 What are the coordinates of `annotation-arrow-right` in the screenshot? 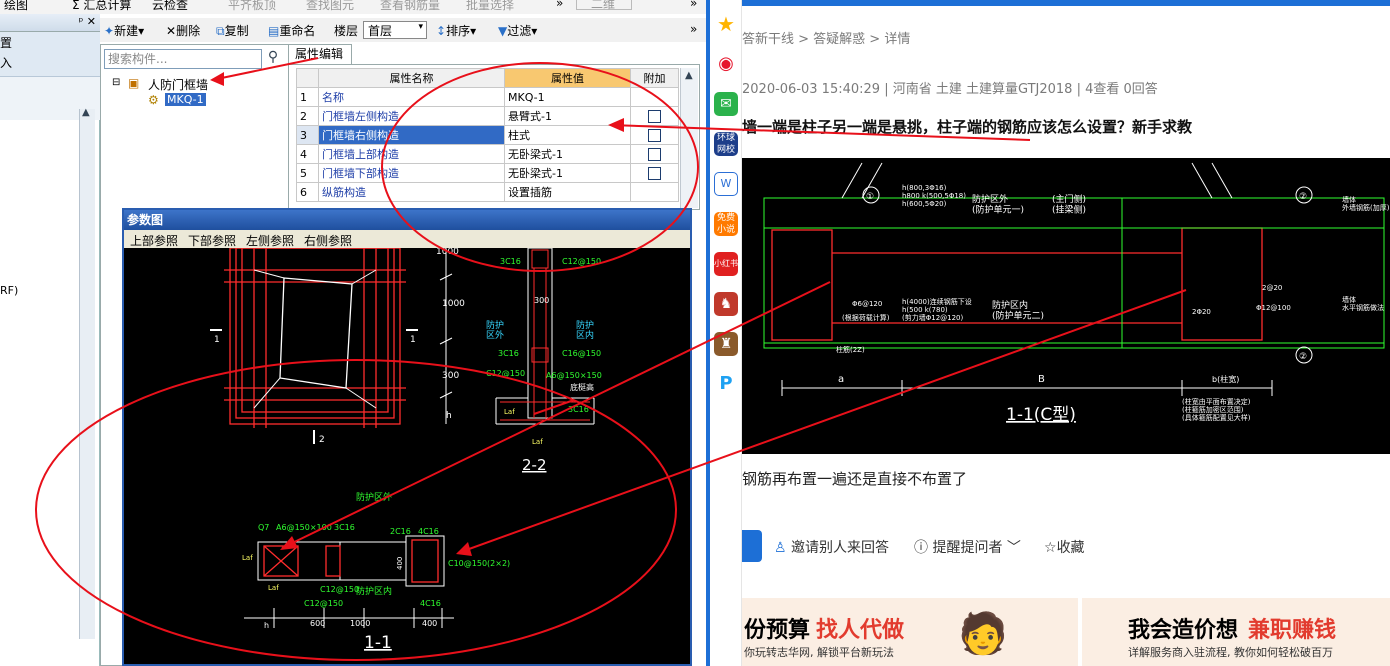 It's located at (820, 132).